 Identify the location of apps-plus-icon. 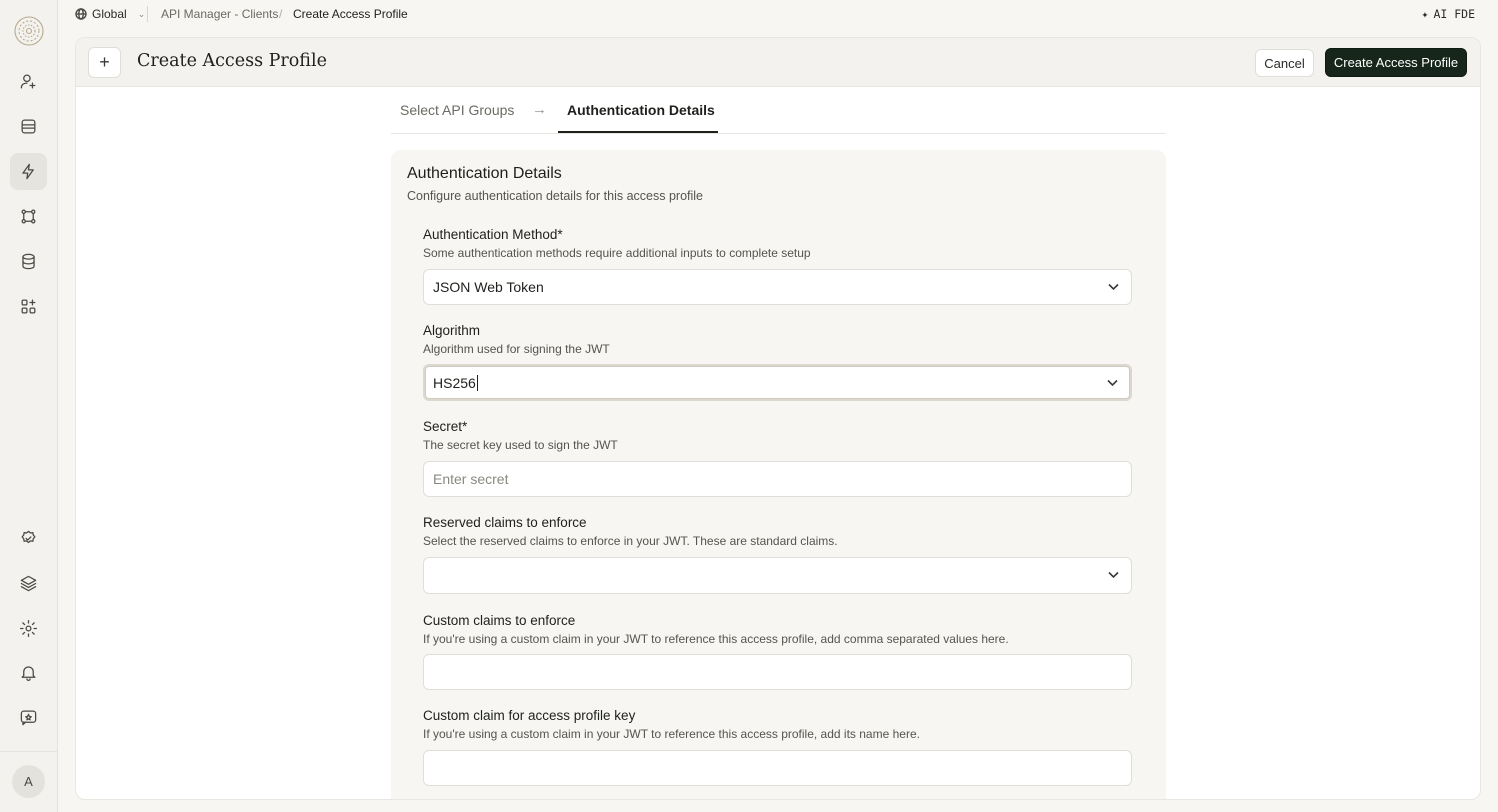
(28, 306).